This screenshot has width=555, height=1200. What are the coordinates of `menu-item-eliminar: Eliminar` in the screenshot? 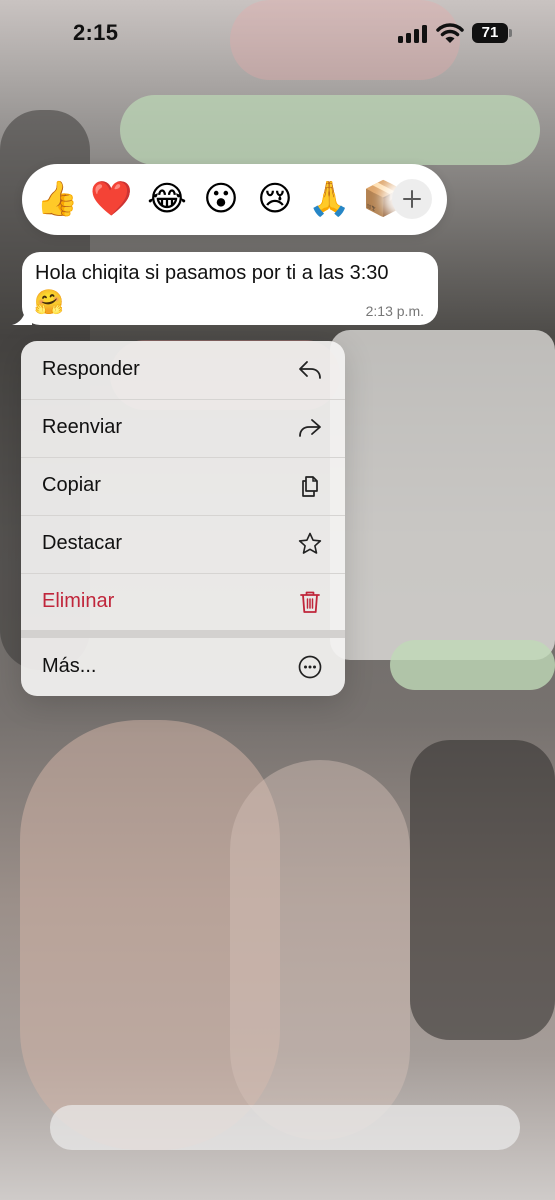 It's located at (183, 602).